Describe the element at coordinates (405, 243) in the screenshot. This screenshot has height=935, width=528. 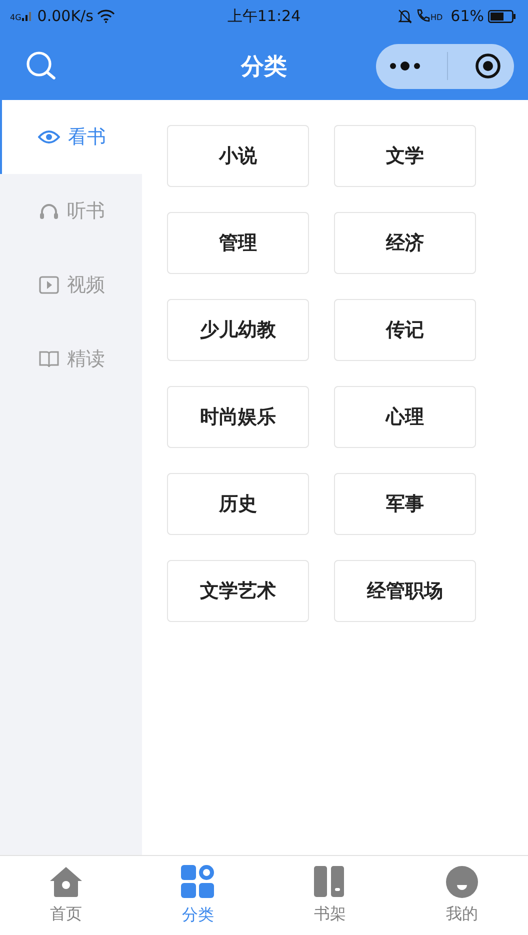
I see `category-button: 经济` at that location.